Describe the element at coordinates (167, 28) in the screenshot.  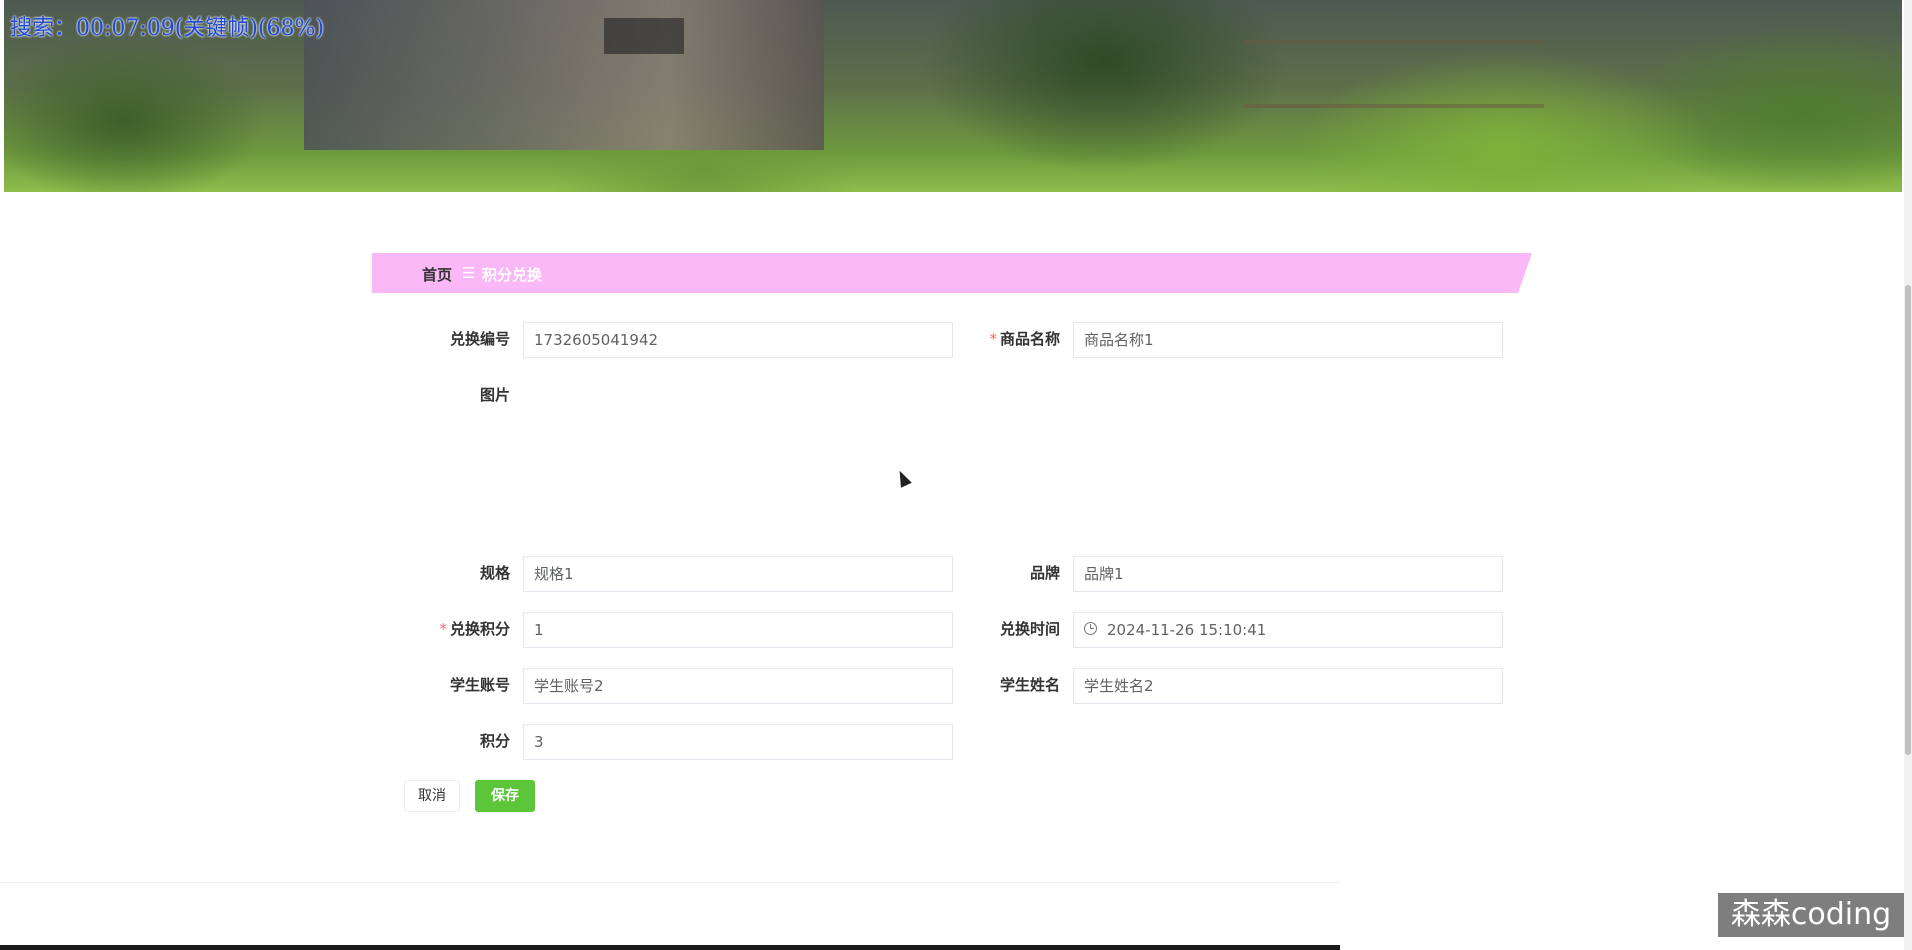
I see `video-search-overlay: 搜索：00:07:09(关键帧)(68%)` at that location.